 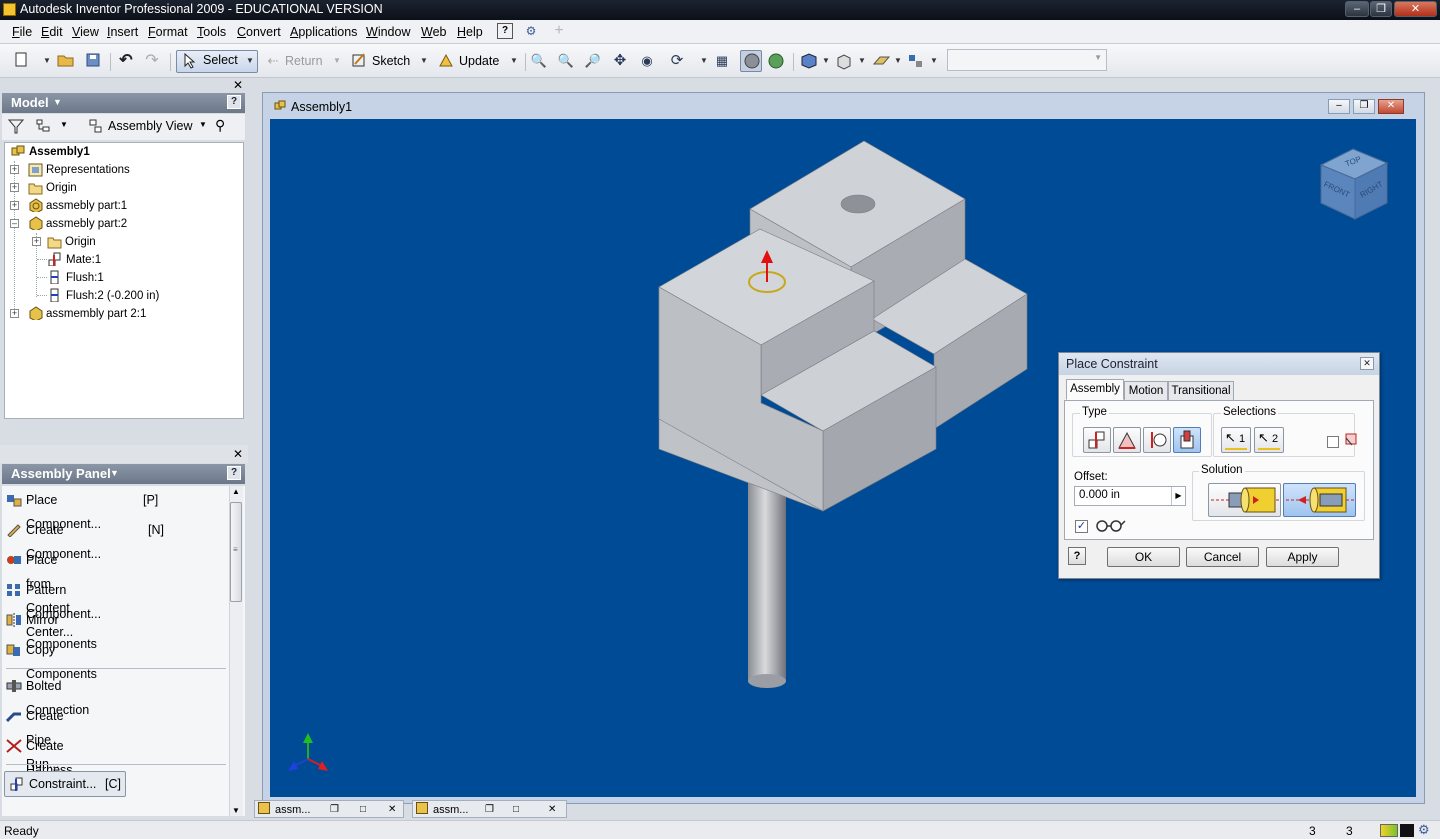 I want to click on panel-menu-arrow-icon: ▼, so click(x=114, y=473).